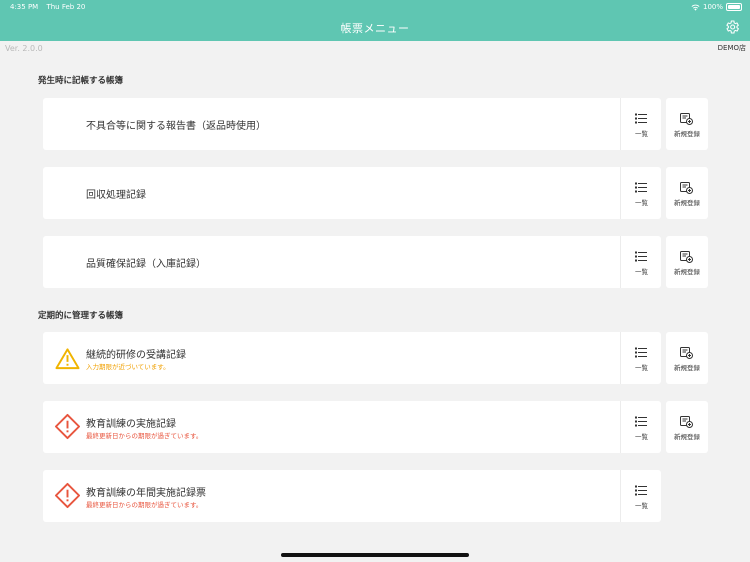 The width and height of the screenshot is (750, 562). Describe the element at coordinates (375, 555) in the screenshot. I see `home-indicator` at that location.